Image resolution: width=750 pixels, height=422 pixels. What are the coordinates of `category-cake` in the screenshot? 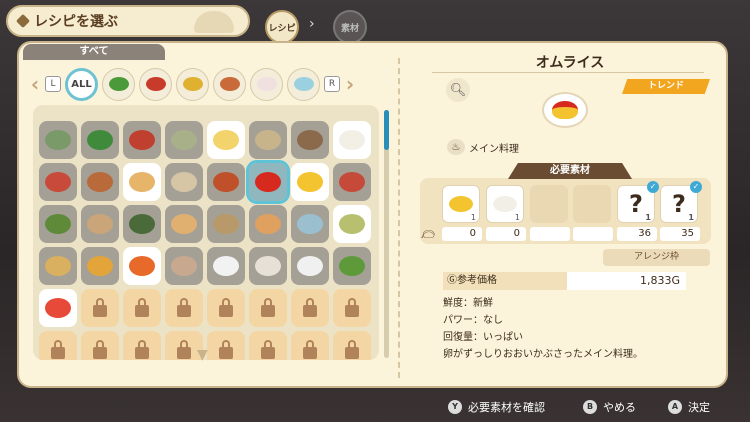 It's located at (266, 84).